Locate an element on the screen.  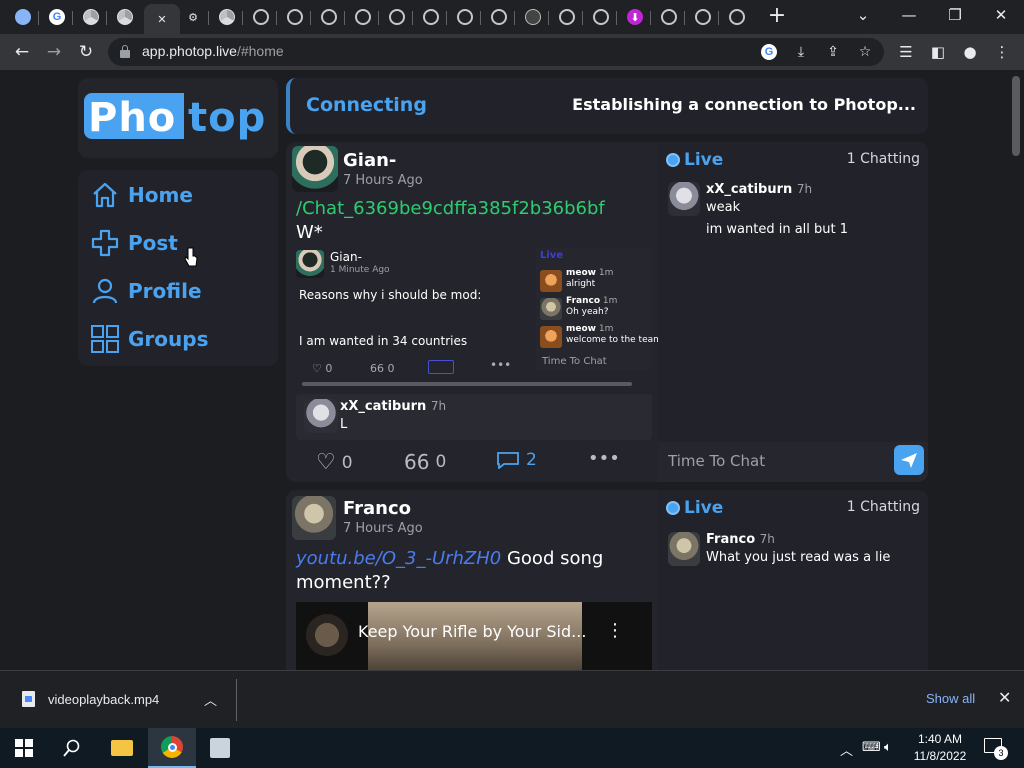
clock: 1:40 AM 11/8/2022 is located at coordinates (940, 748).